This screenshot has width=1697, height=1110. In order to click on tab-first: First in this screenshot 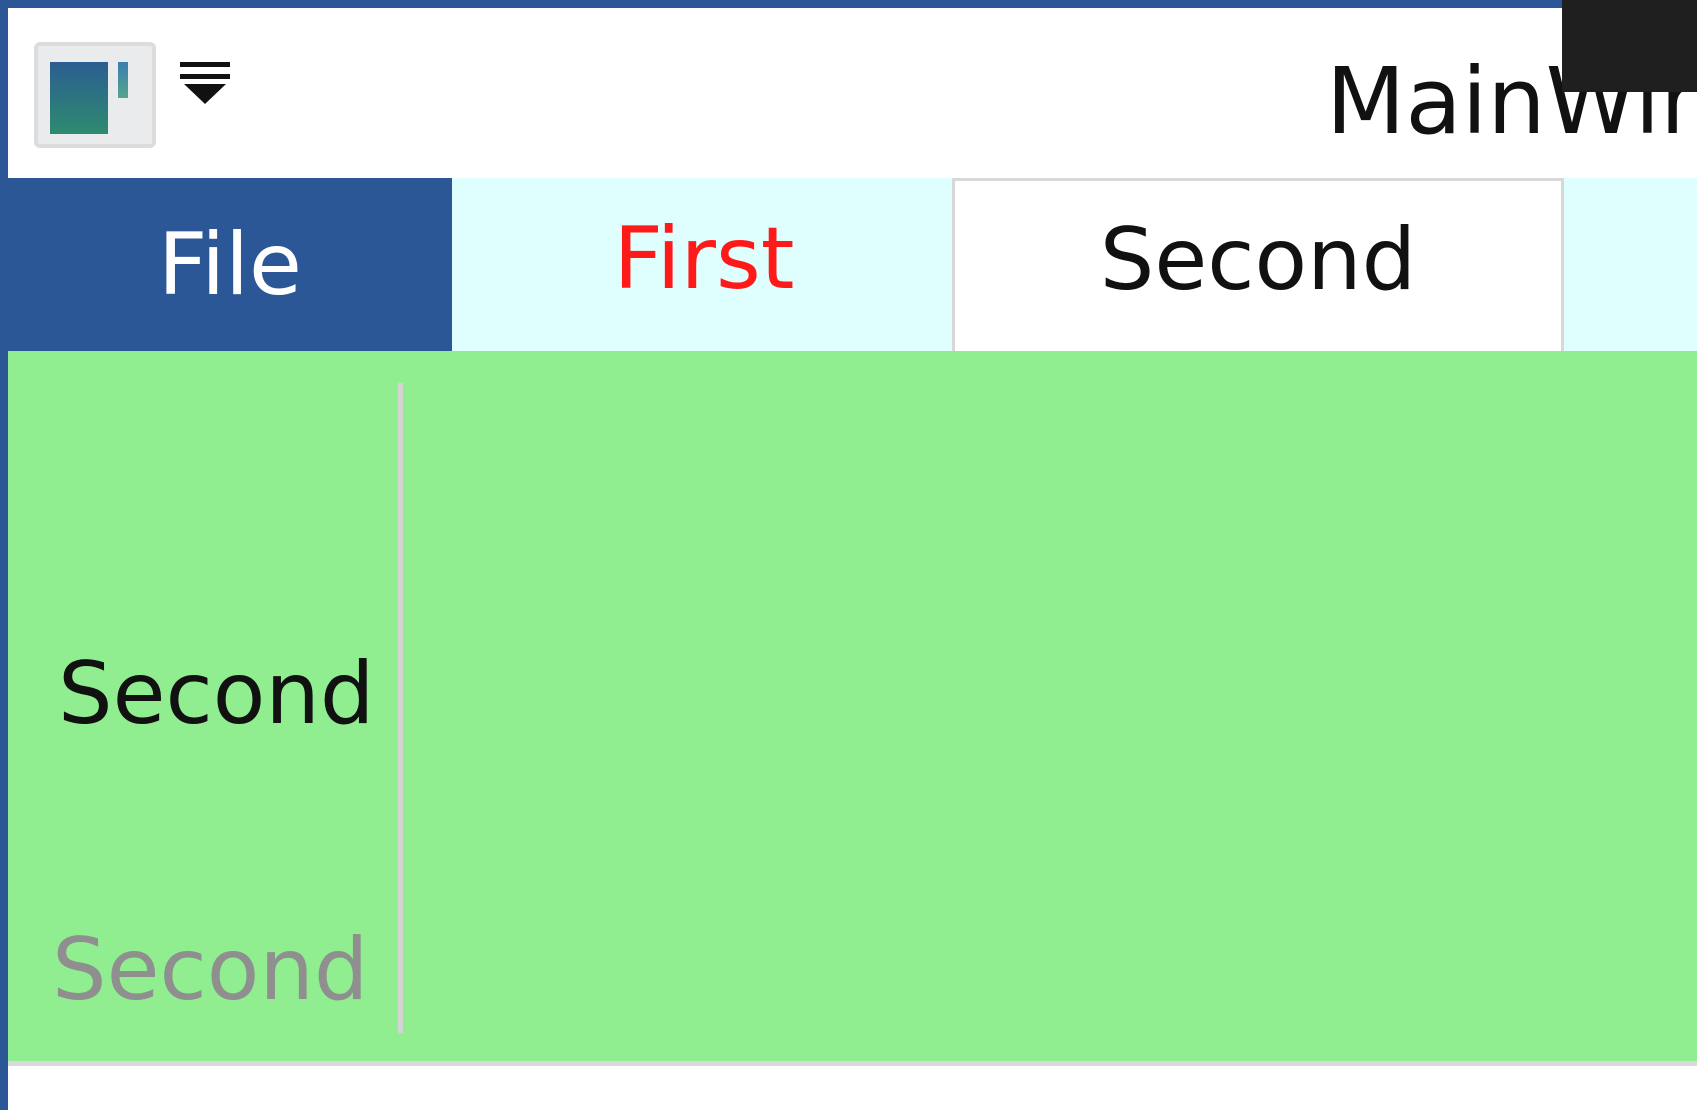, I will do `click(704, 264)`.